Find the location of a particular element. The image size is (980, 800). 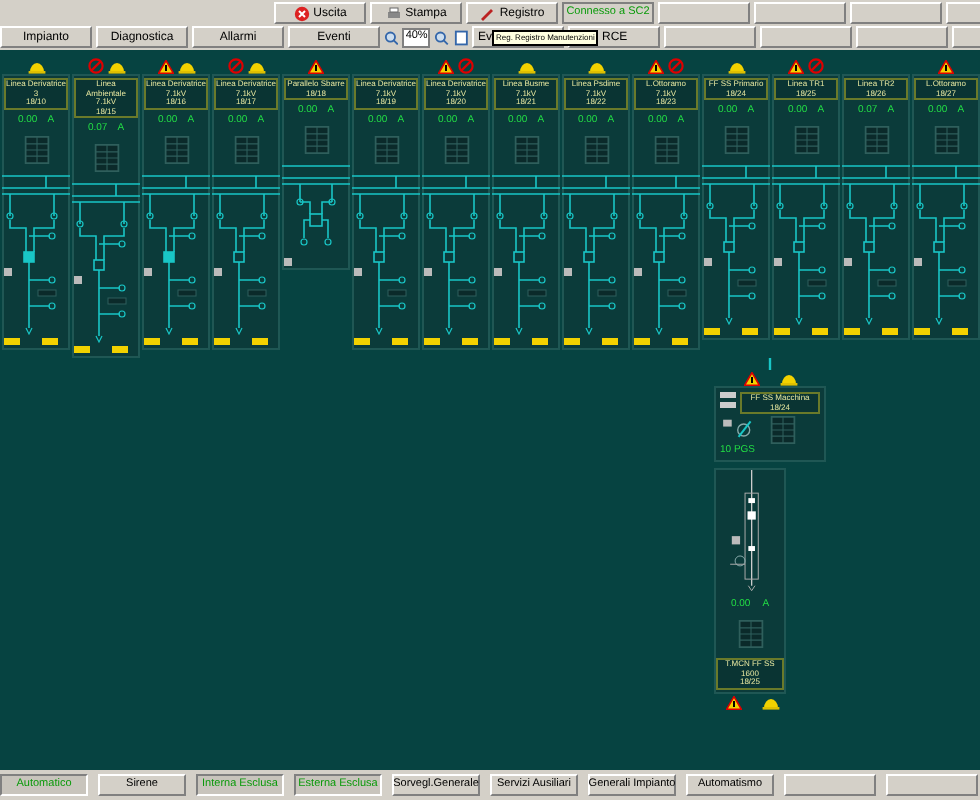

pen-icon is located at coordinates (487, 13).